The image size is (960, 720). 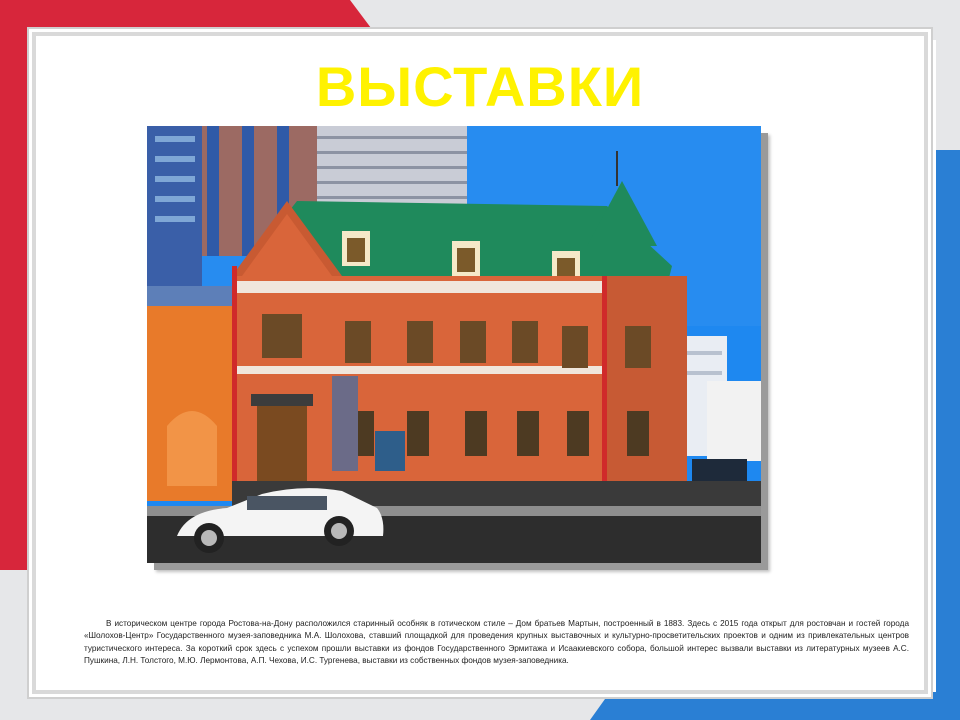 What do you see at coordinates (305, 706) in the screenshot?
I see `background-band-bottom` at bounding box center [305, 706].